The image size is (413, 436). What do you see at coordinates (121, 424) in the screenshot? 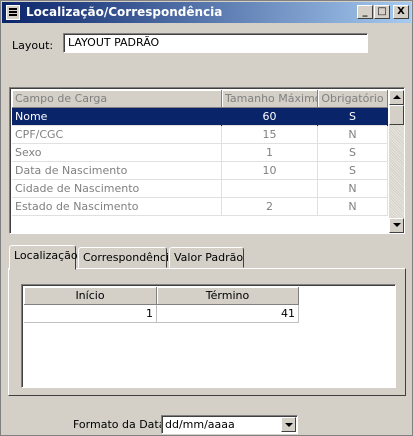
I see `formato-data-label: Formato da Data:` at bounding box center [121, 424].